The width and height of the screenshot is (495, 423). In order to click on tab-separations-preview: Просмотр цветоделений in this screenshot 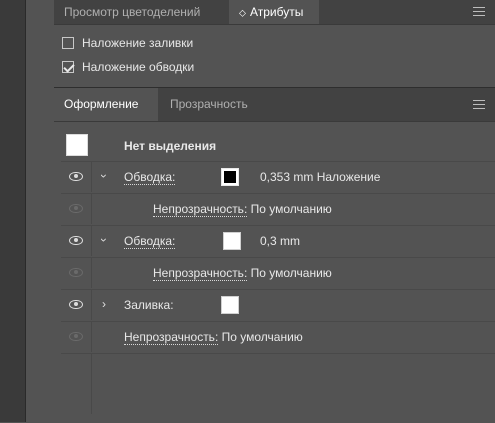, I will do `click(141, 12)`.